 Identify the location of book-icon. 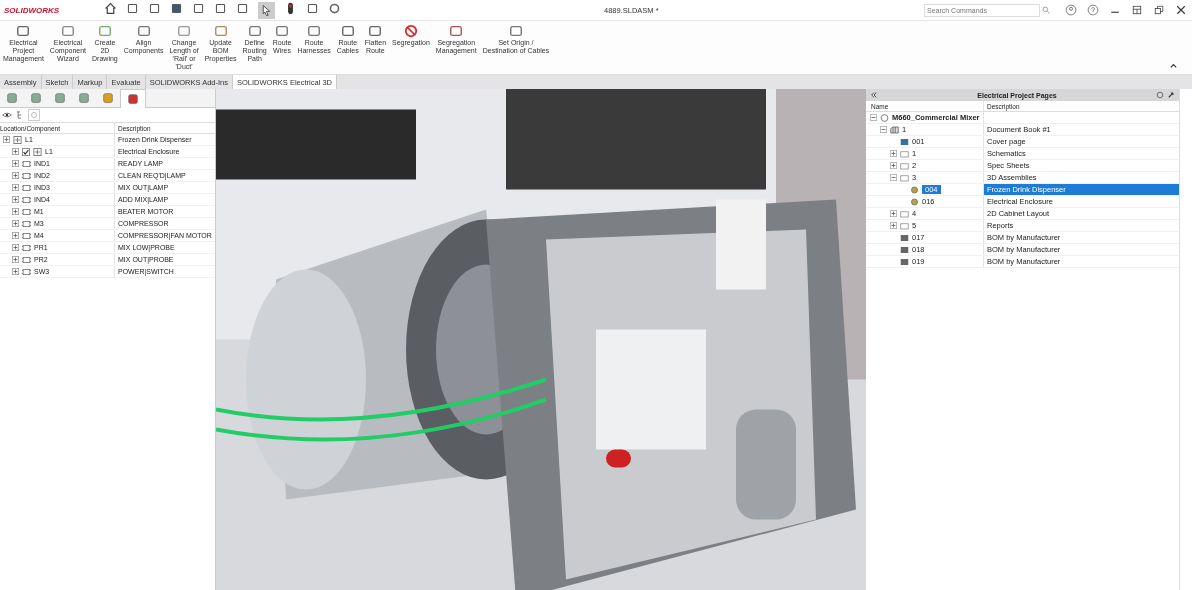
(894, 129).